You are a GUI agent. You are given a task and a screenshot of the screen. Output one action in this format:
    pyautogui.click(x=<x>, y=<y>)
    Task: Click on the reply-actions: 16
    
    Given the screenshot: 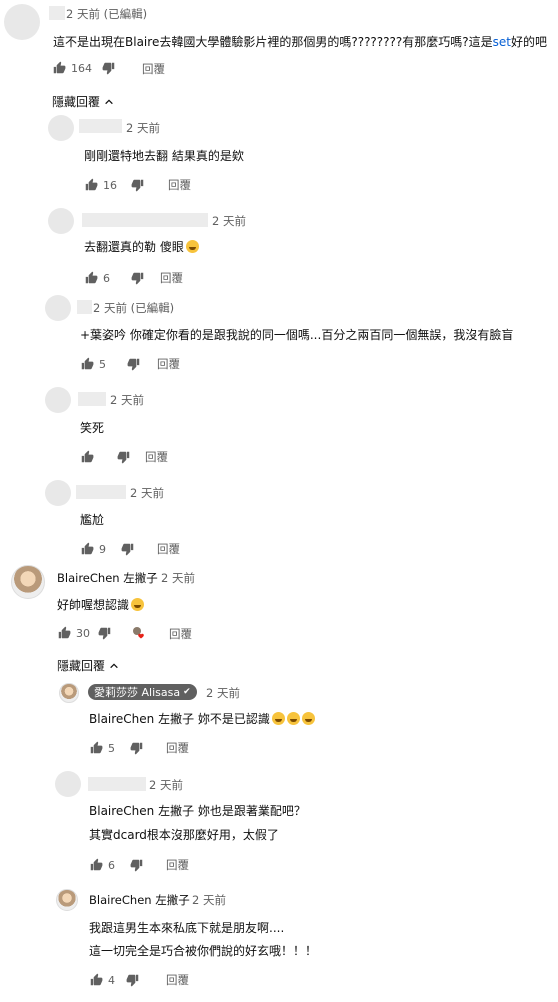 What is the action you would take?
    pyautogui.click(x=114, y=185)
    